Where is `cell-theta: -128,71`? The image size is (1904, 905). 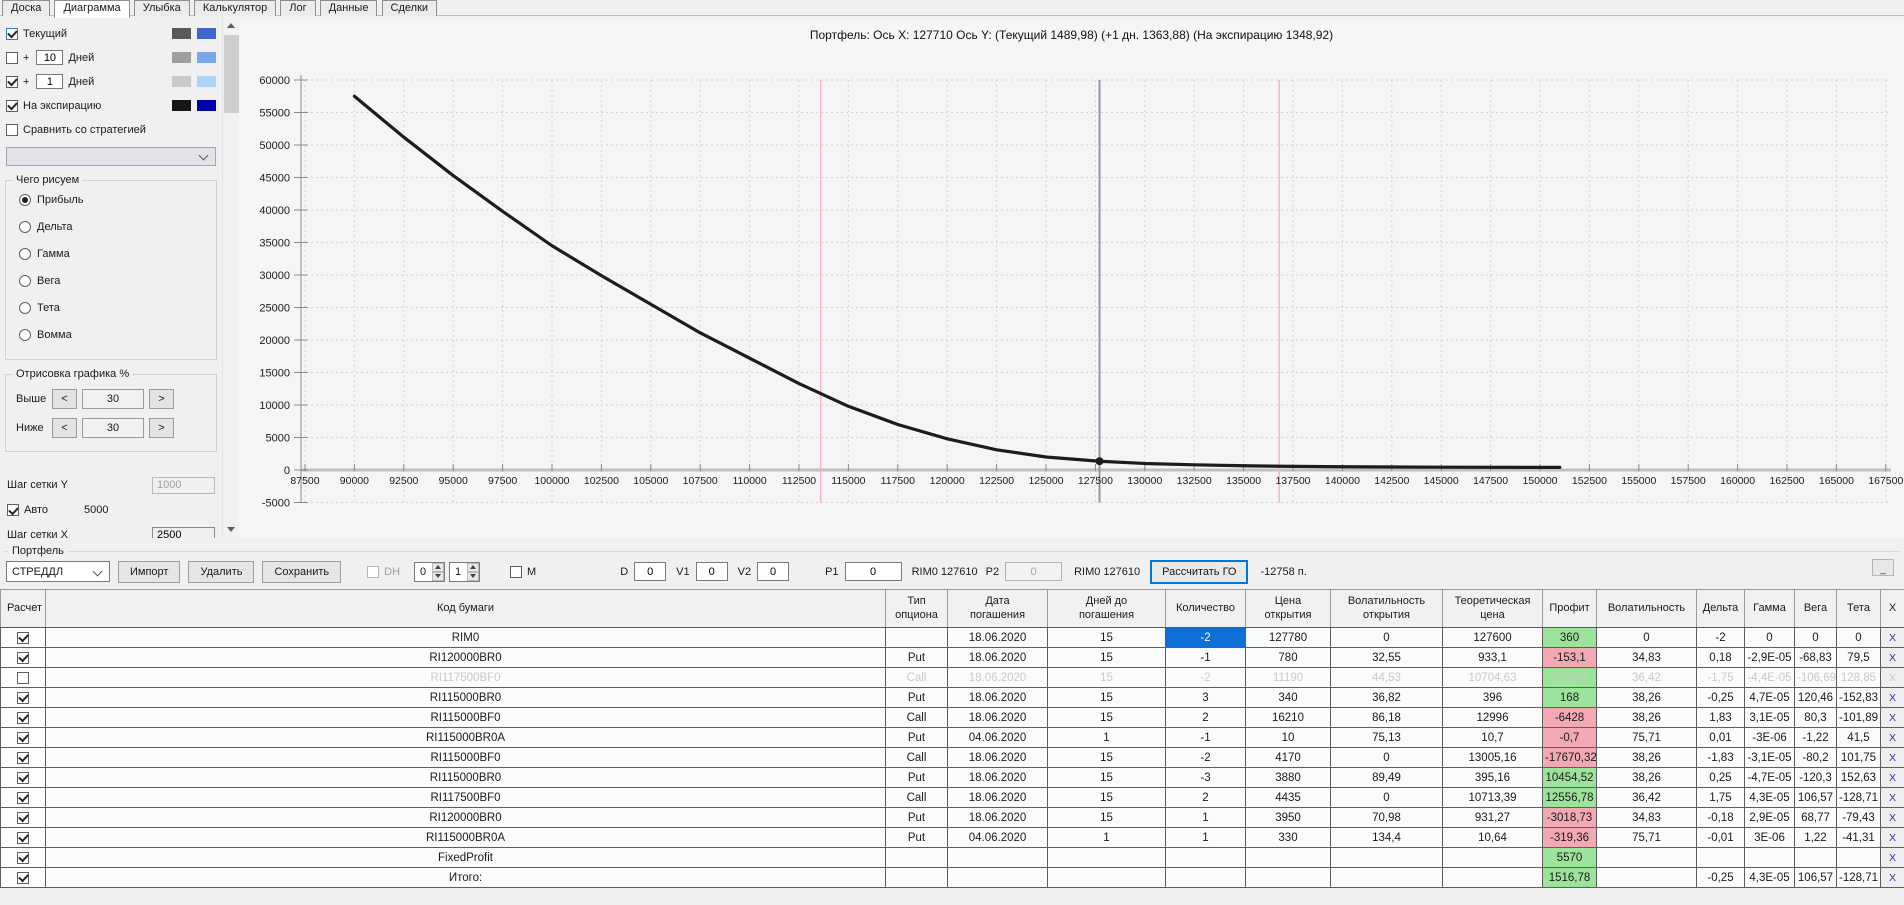 cell-theta: -128,71 is located at coordinates (1858, 797).